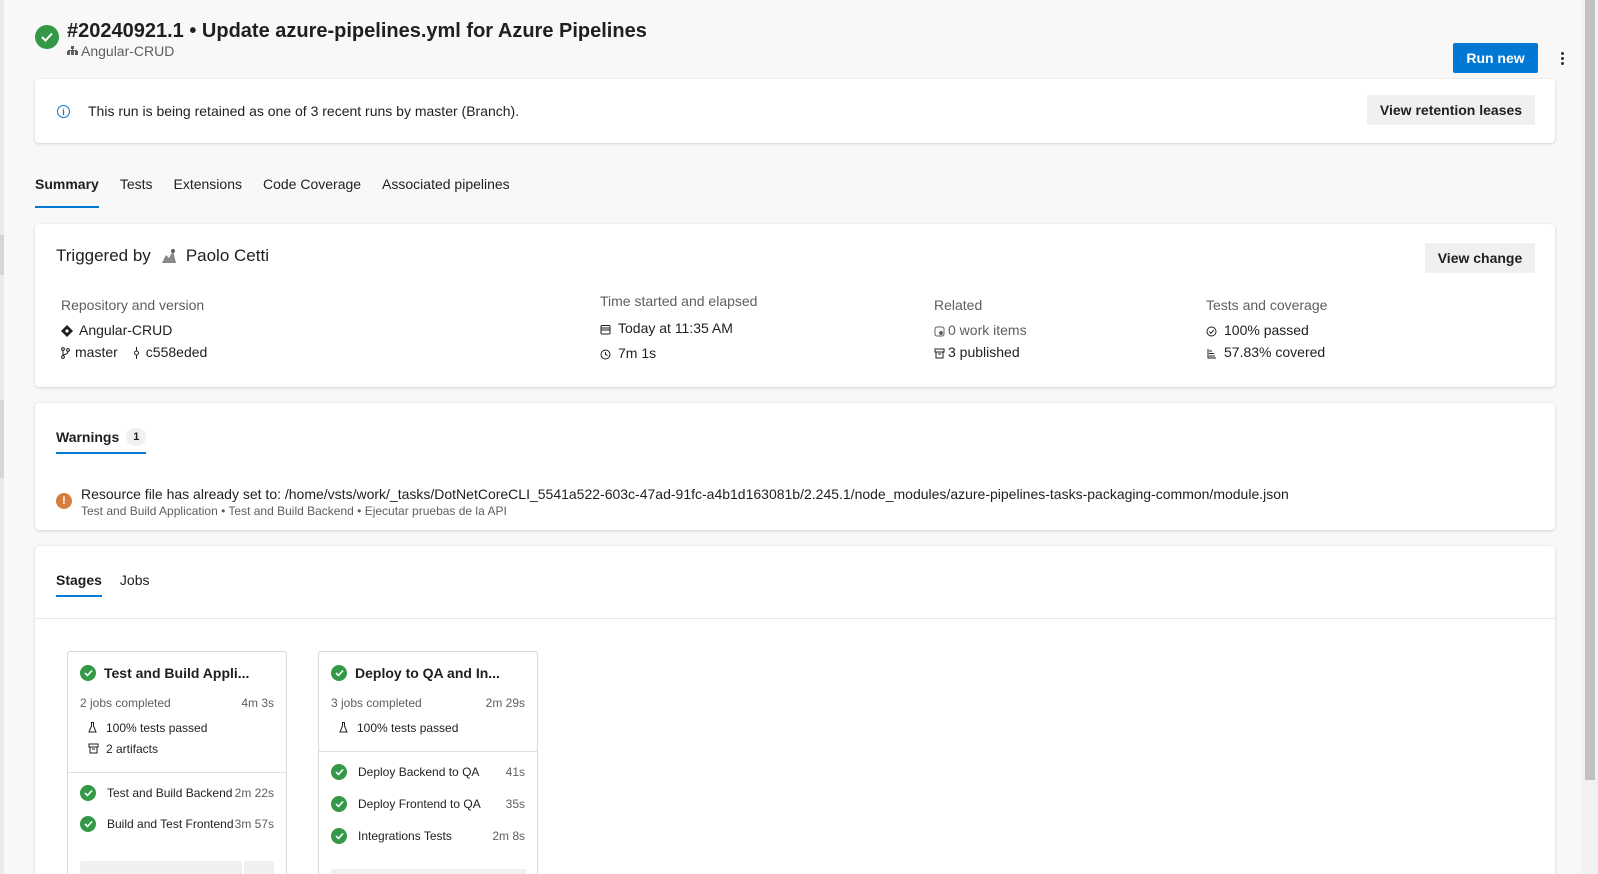 The width and height of the screenshot is (1598, 874). I want to click on stage-meta: 3 jobs completed 2m 29s, so click(428, 703).